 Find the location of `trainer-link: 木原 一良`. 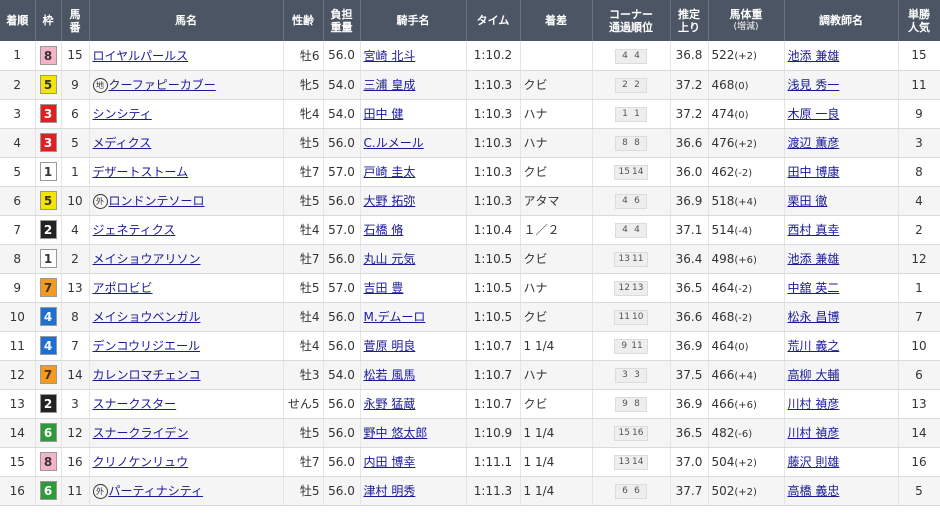

trainer-link: 木原 一良 is located at coordinates (814, 114).